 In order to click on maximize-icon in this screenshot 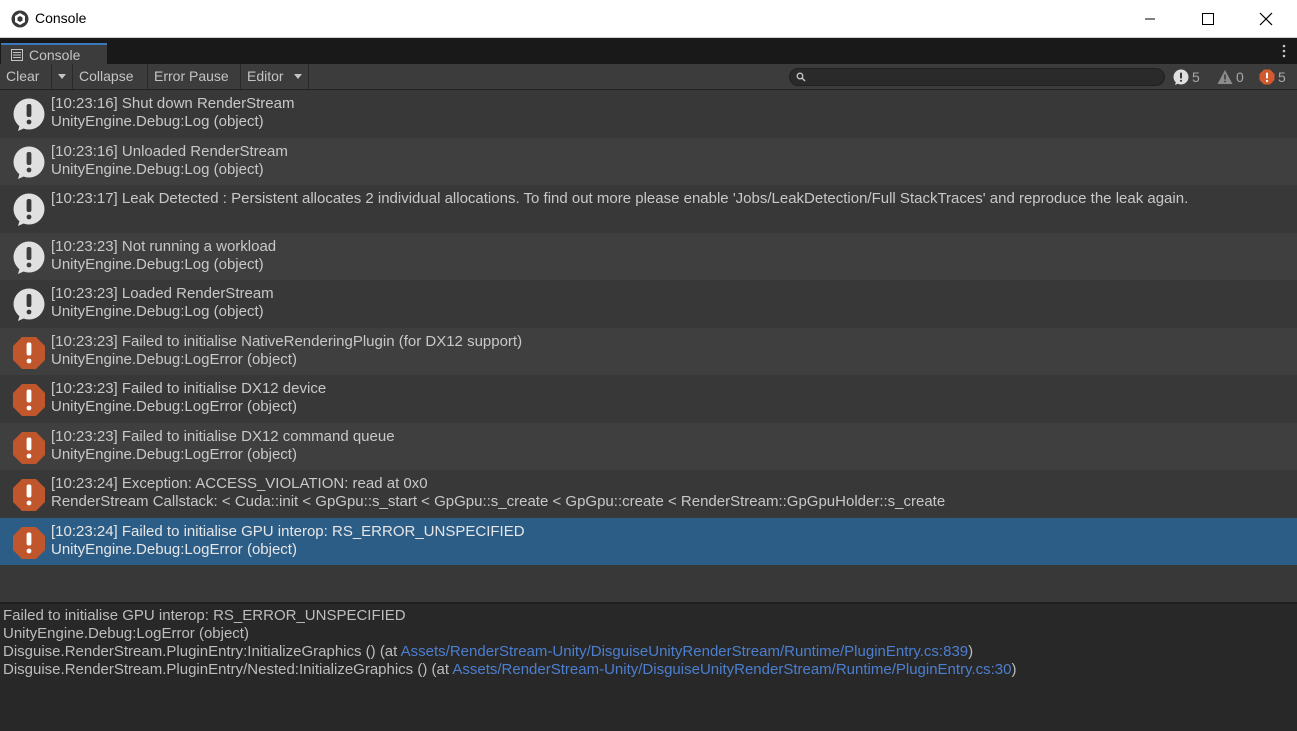, I will do `click(1208, 19)`.